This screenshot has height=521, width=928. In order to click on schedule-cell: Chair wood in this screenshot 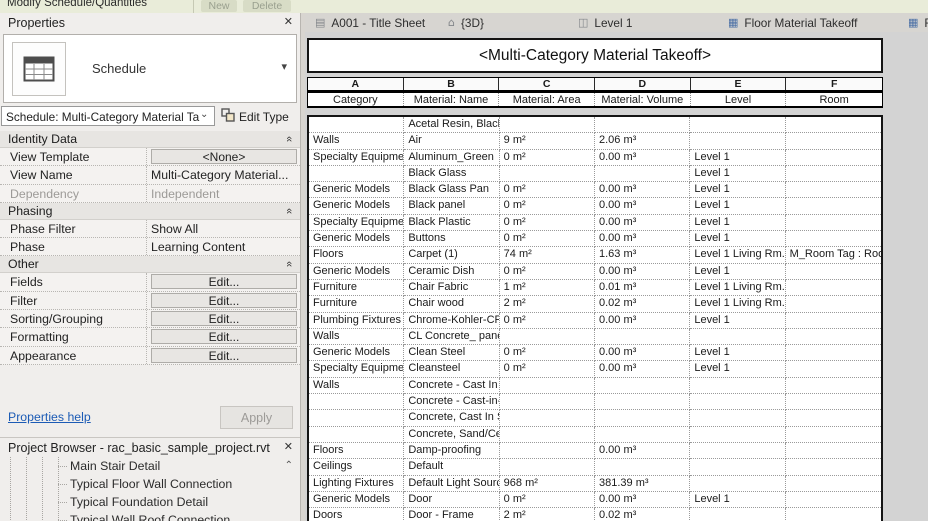, I will do `click(452, 304)`.